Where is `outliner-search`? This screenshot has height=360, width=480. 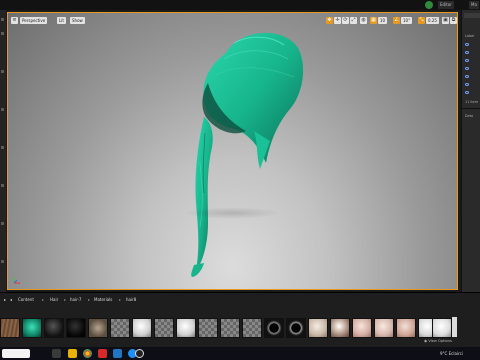
outliner-search is located at coordinates (472, 15).